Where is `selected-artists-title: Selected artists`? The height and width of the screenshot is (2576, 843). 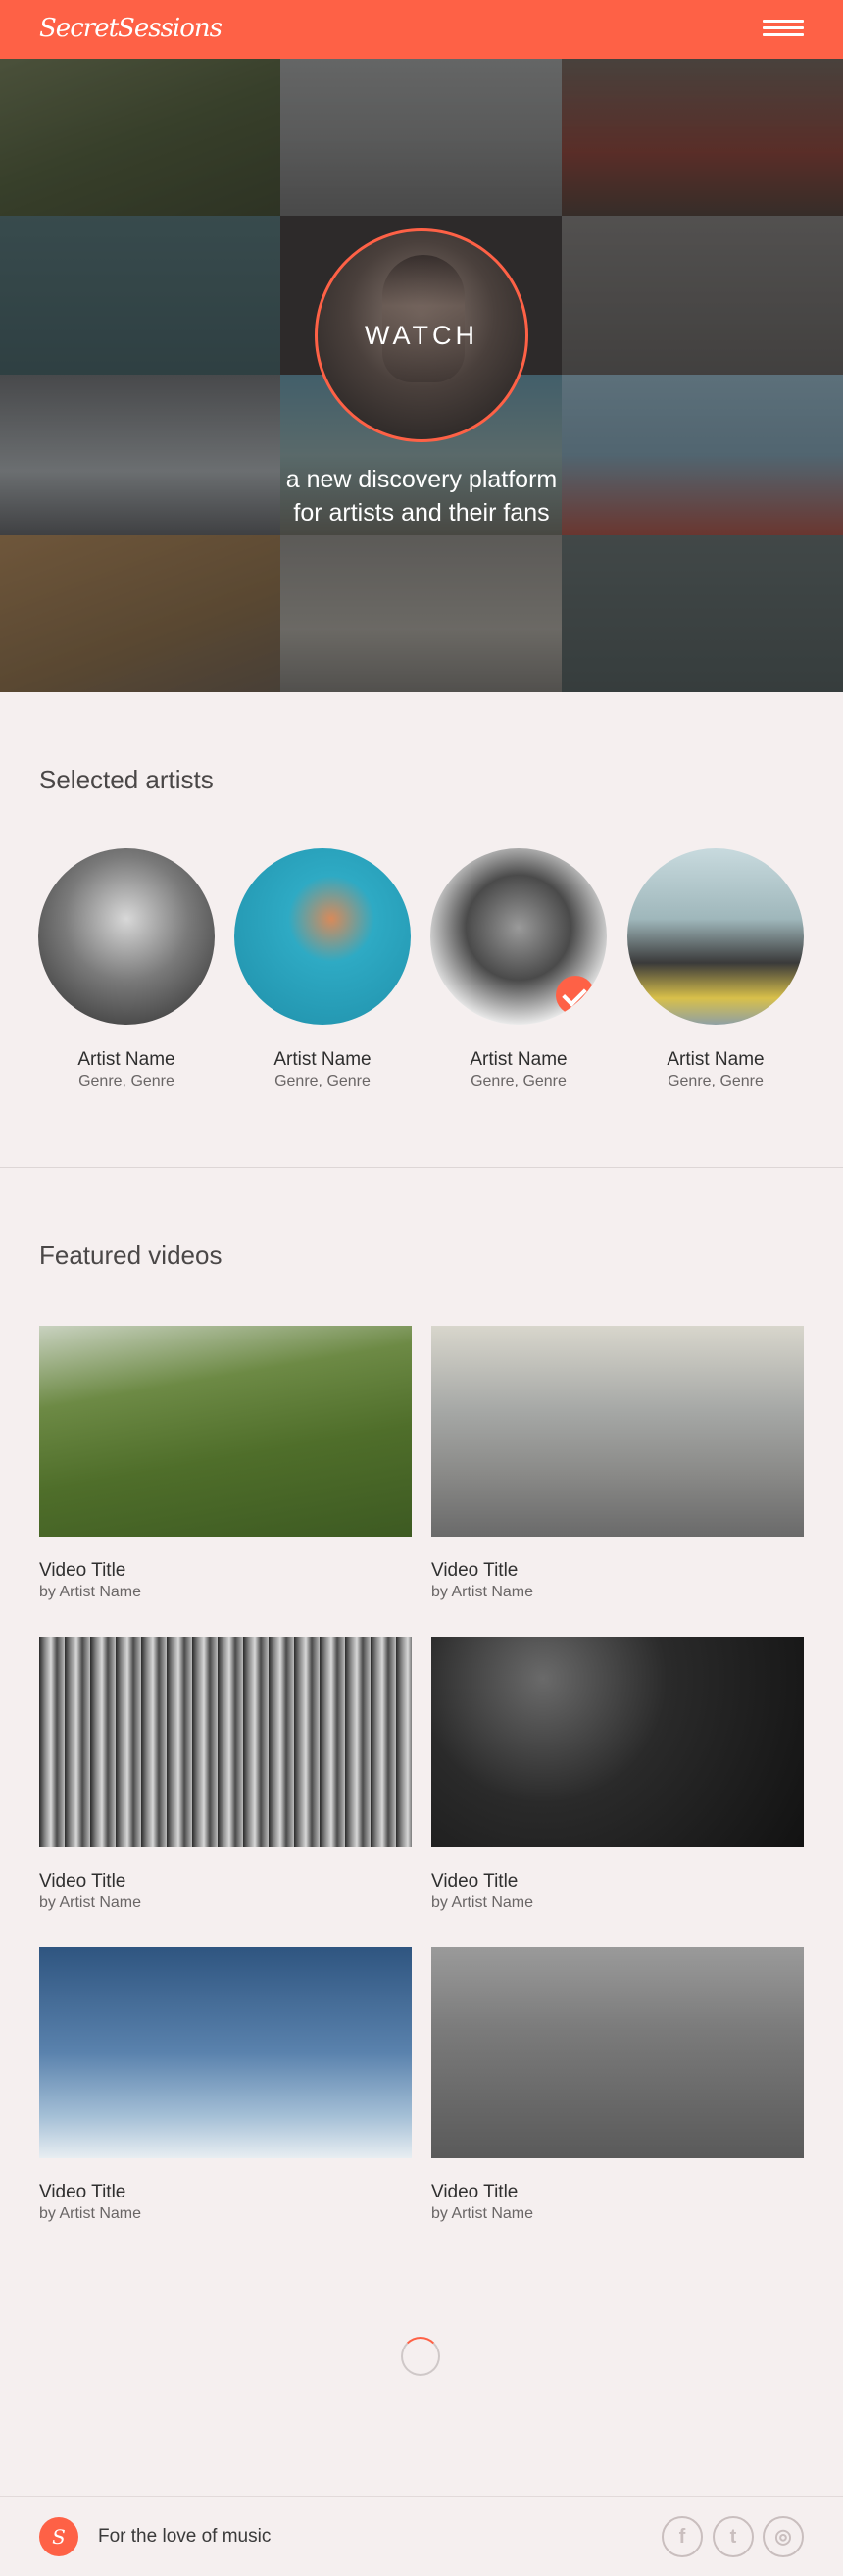
selected-artists-title: Selected artists is located at coordinates (127, 779).